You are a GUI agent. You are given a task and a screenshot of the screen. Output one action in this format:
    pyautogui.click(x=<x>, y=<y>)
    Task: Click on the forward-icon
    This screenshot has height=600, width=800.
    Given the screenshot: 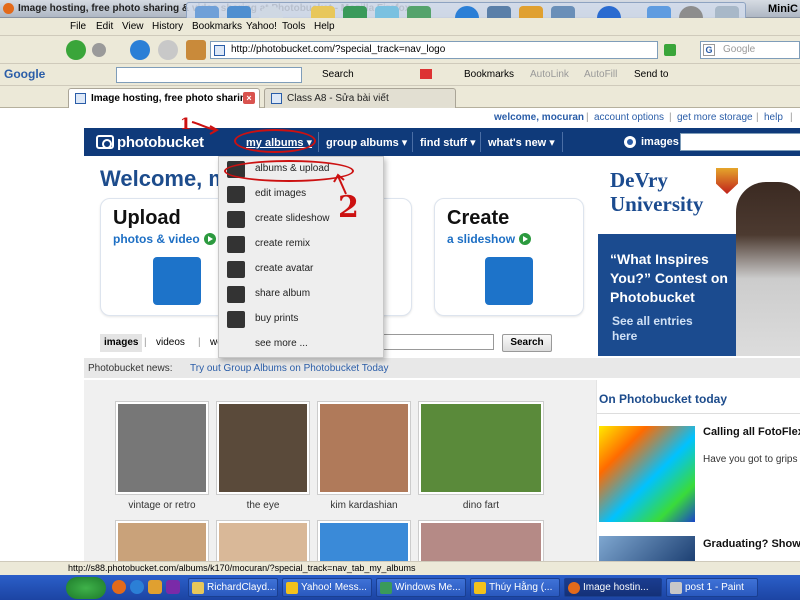 What is the action you would take?
    pyautogui.click(x=99, y=50)
    